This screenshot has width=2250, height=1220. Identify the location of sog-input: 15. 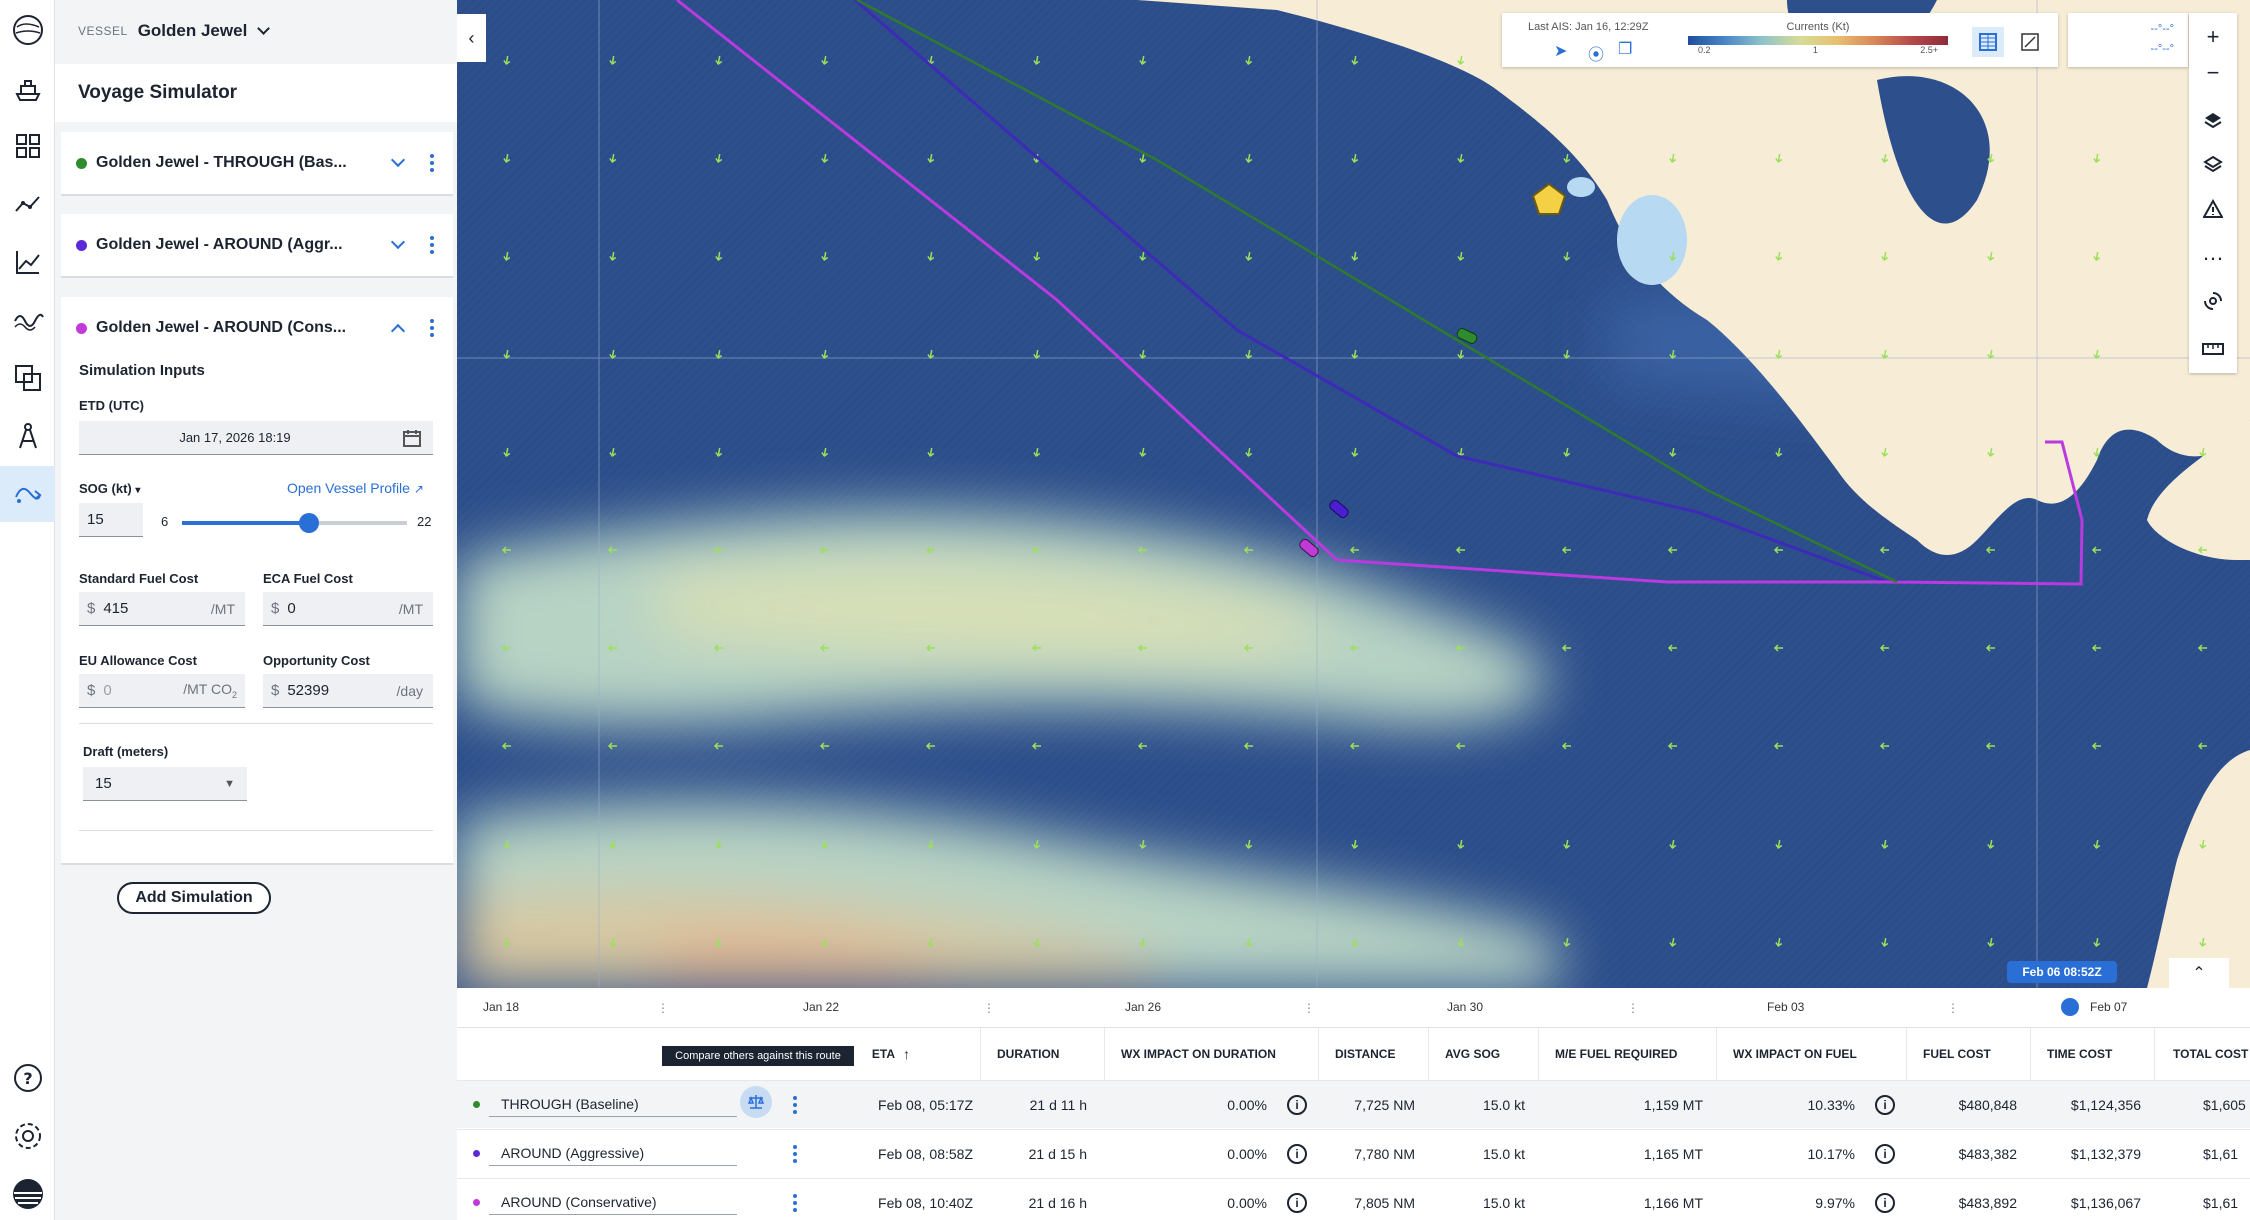
(111, 520).